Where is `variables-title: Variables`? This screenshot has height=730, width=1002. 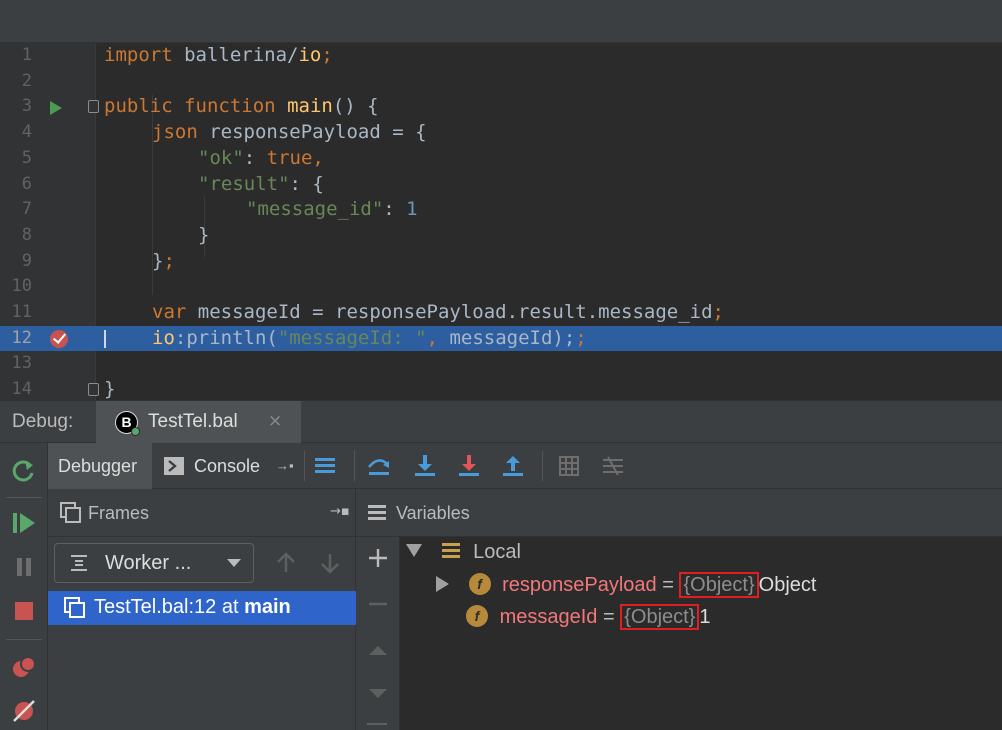 variables-title: Variables is located at coordinates (433, 513).